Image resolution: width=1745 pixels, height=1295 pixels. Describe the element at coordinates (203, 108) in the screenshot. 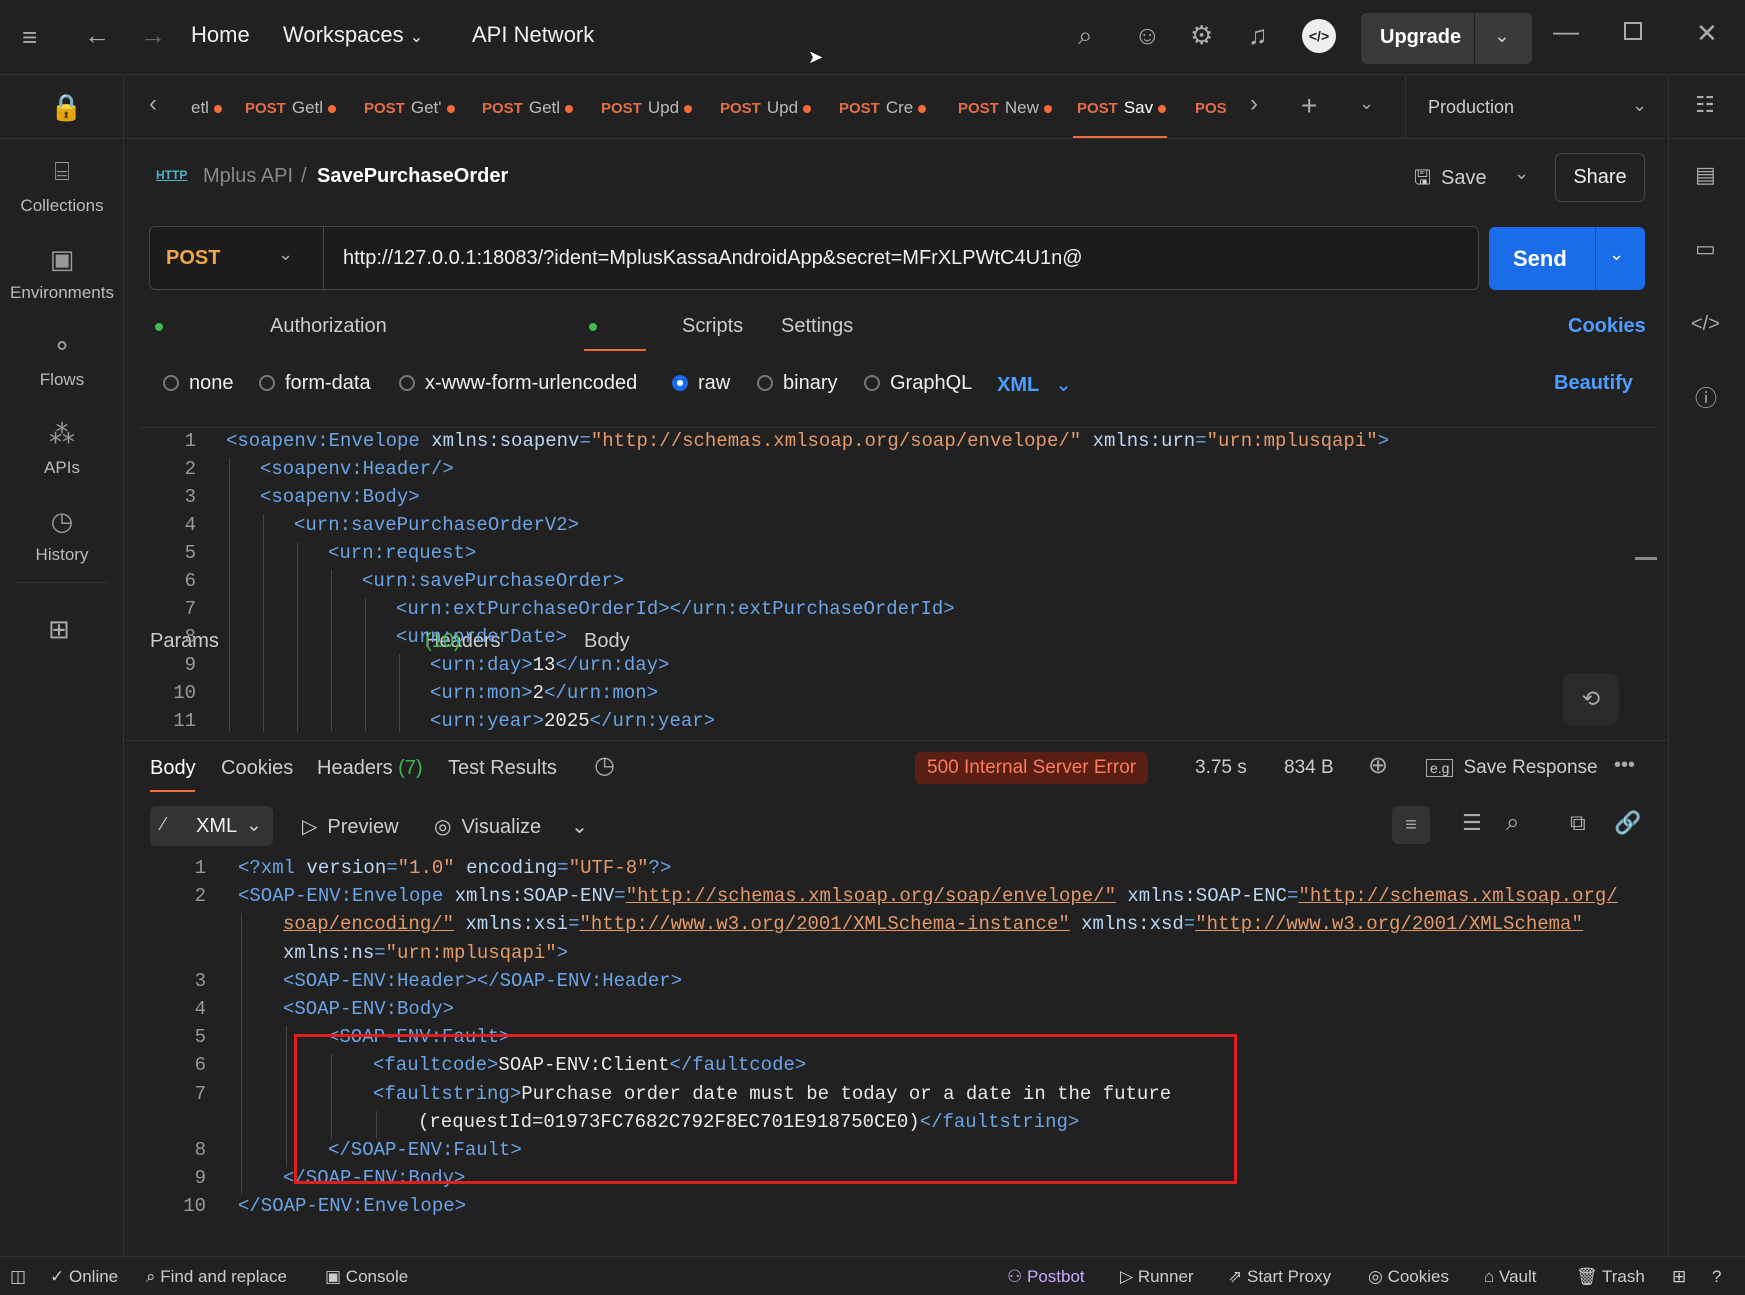

I see `tab-request: etl` at that location.